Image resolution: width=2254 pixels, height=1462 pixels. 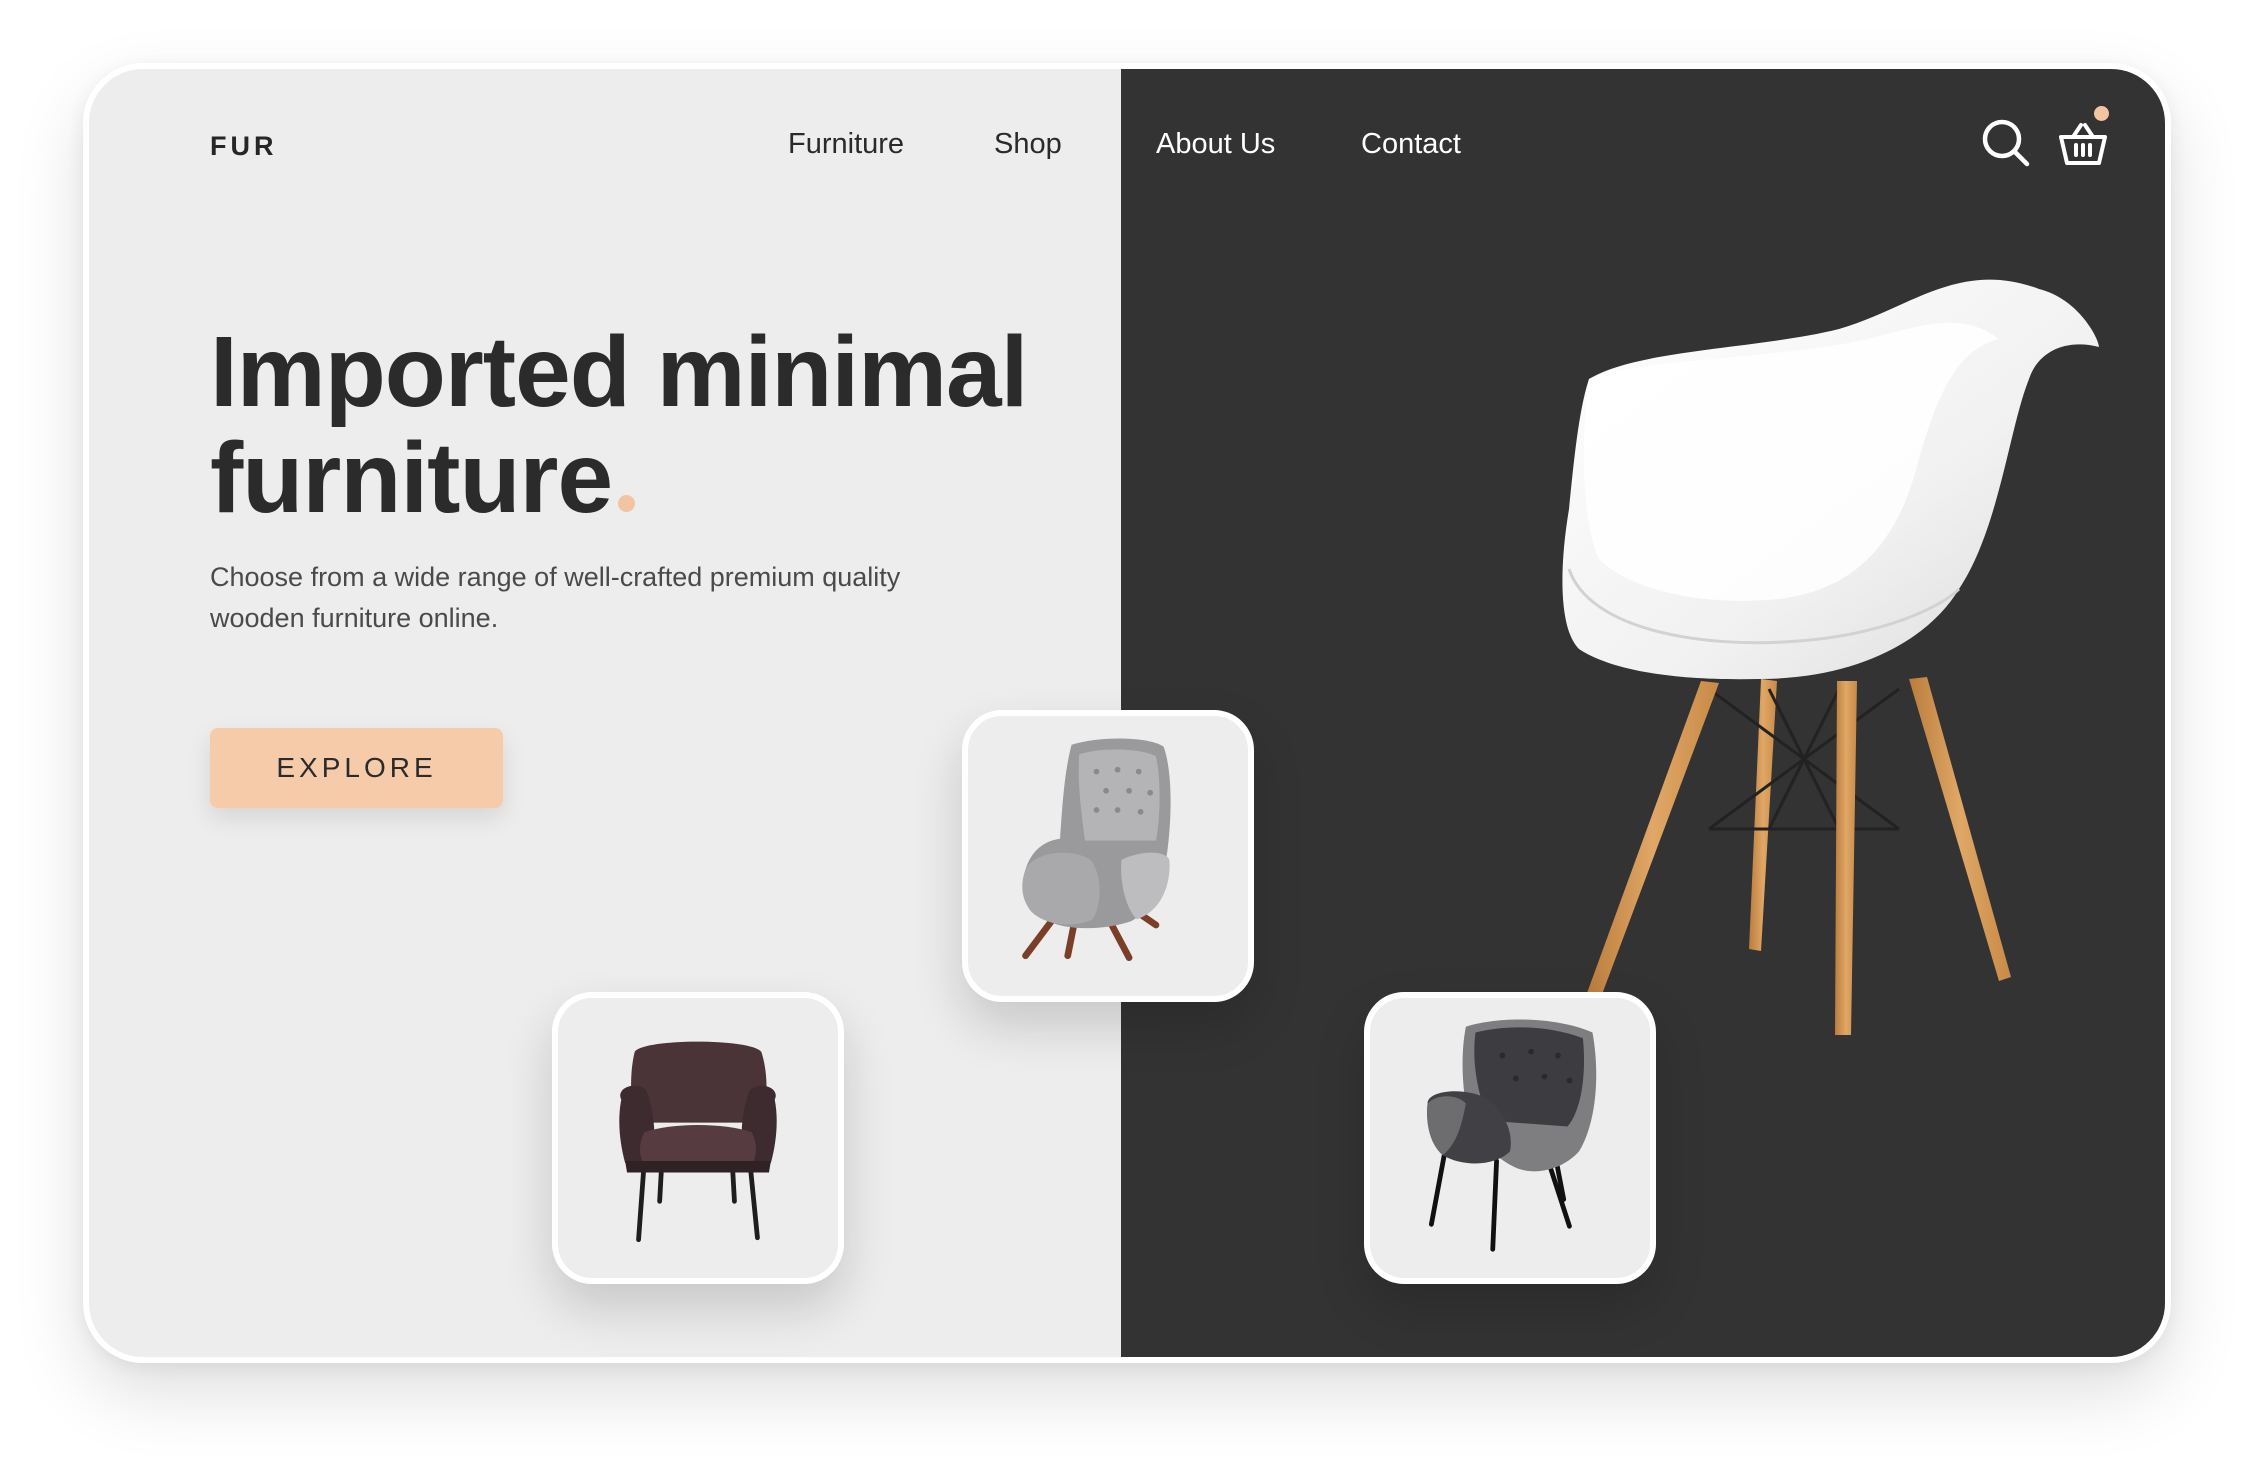 I want to click on product-thumb-brown-leather-chair, so click(x=698, y=1138).